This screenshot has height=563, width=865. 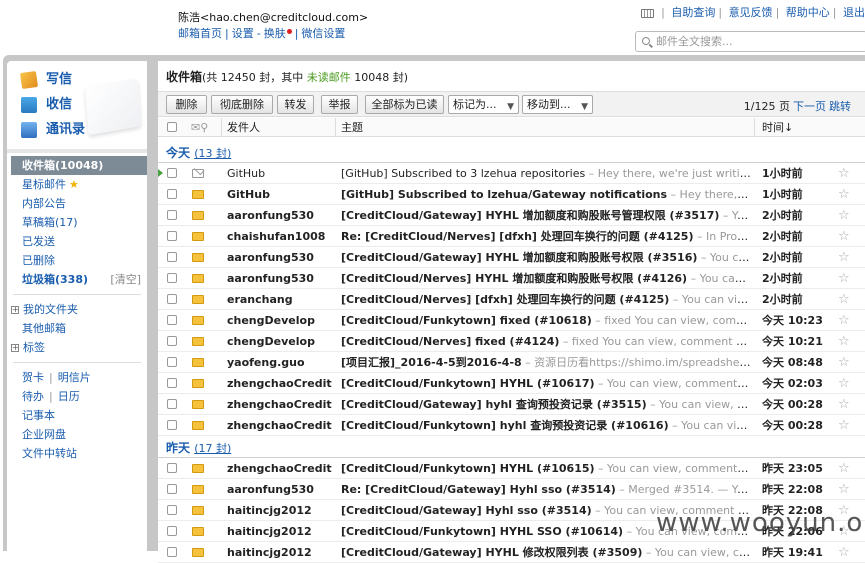 I want to click on empty-spam-link: [清空], so click(x=125, y=279).